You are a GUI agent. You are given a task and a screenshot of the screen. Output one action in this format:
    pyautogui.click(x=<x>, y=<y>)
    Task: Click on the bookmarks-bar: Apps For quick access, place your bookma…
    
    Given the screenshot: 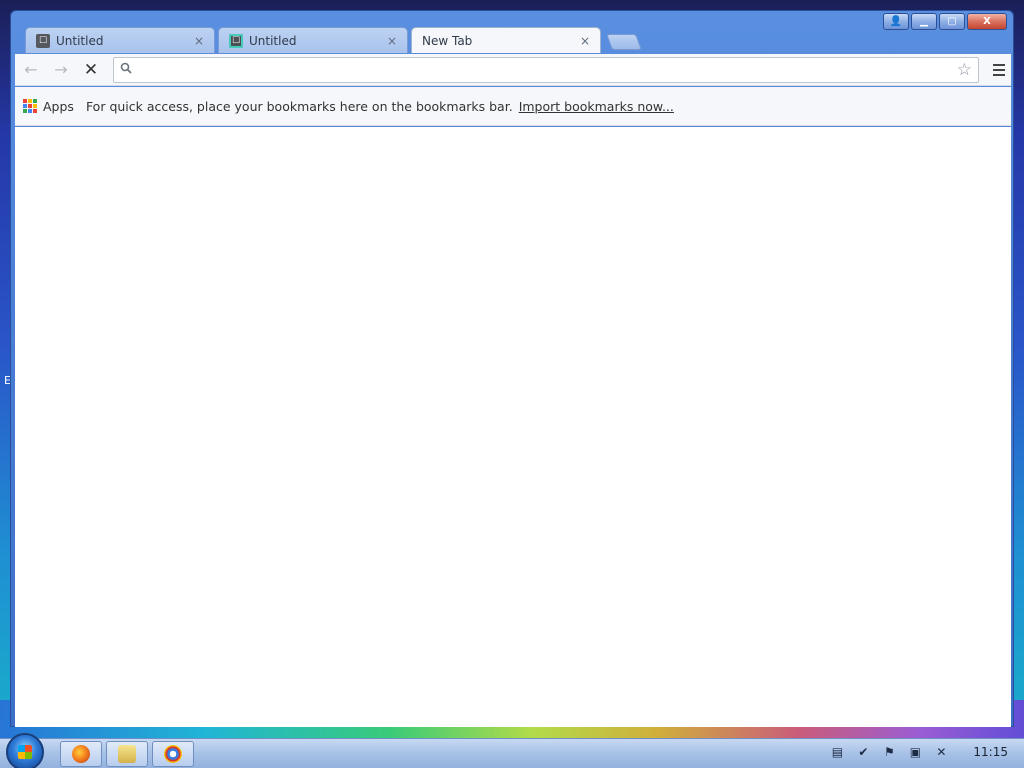 What is the action you would take?
    pyautogui.click(x=513, y=106)
    